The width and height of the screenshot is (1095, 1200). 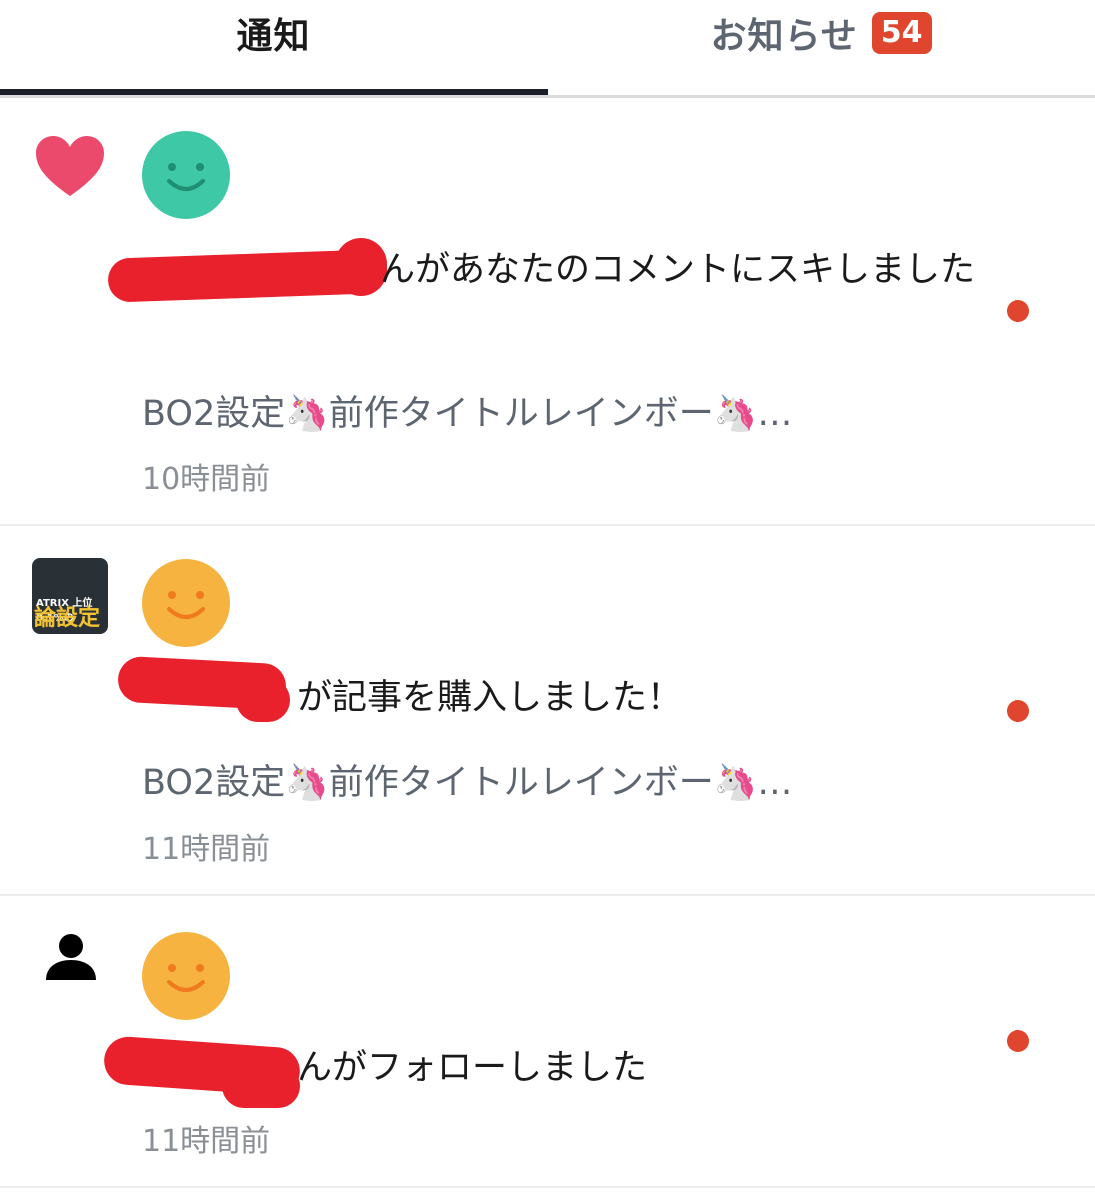 I want to click on unread-count-badge: 54, so click(x=901, y=32).